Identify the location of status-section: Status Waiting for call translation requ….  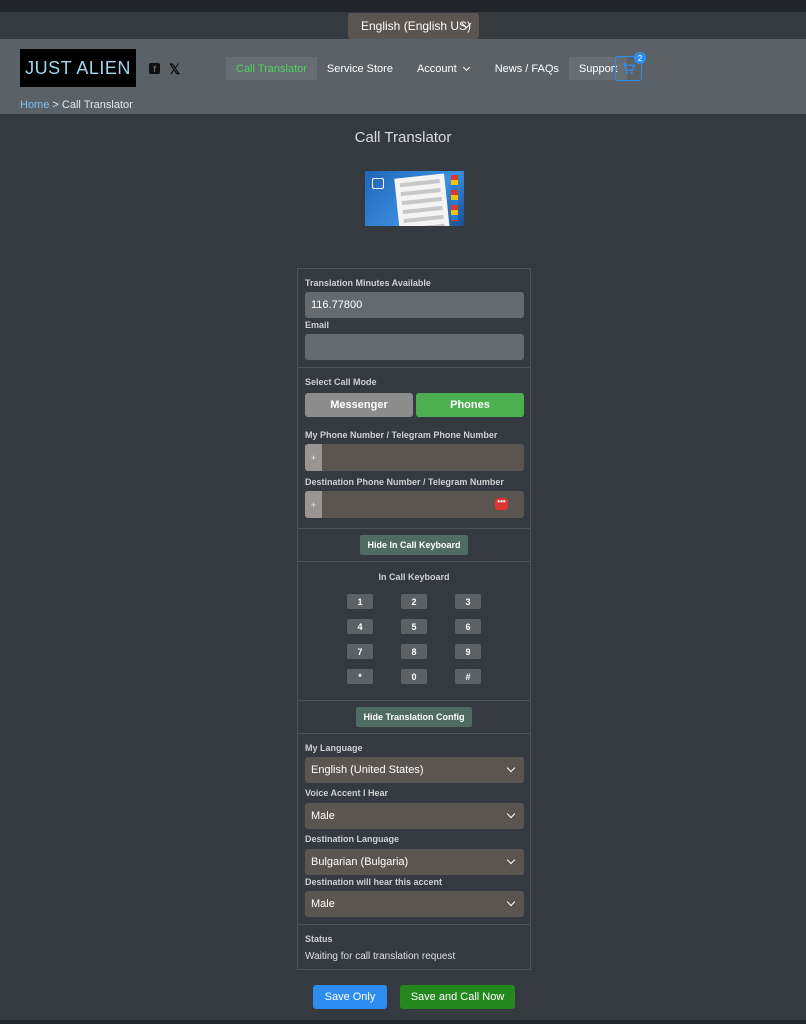
(414, 947).